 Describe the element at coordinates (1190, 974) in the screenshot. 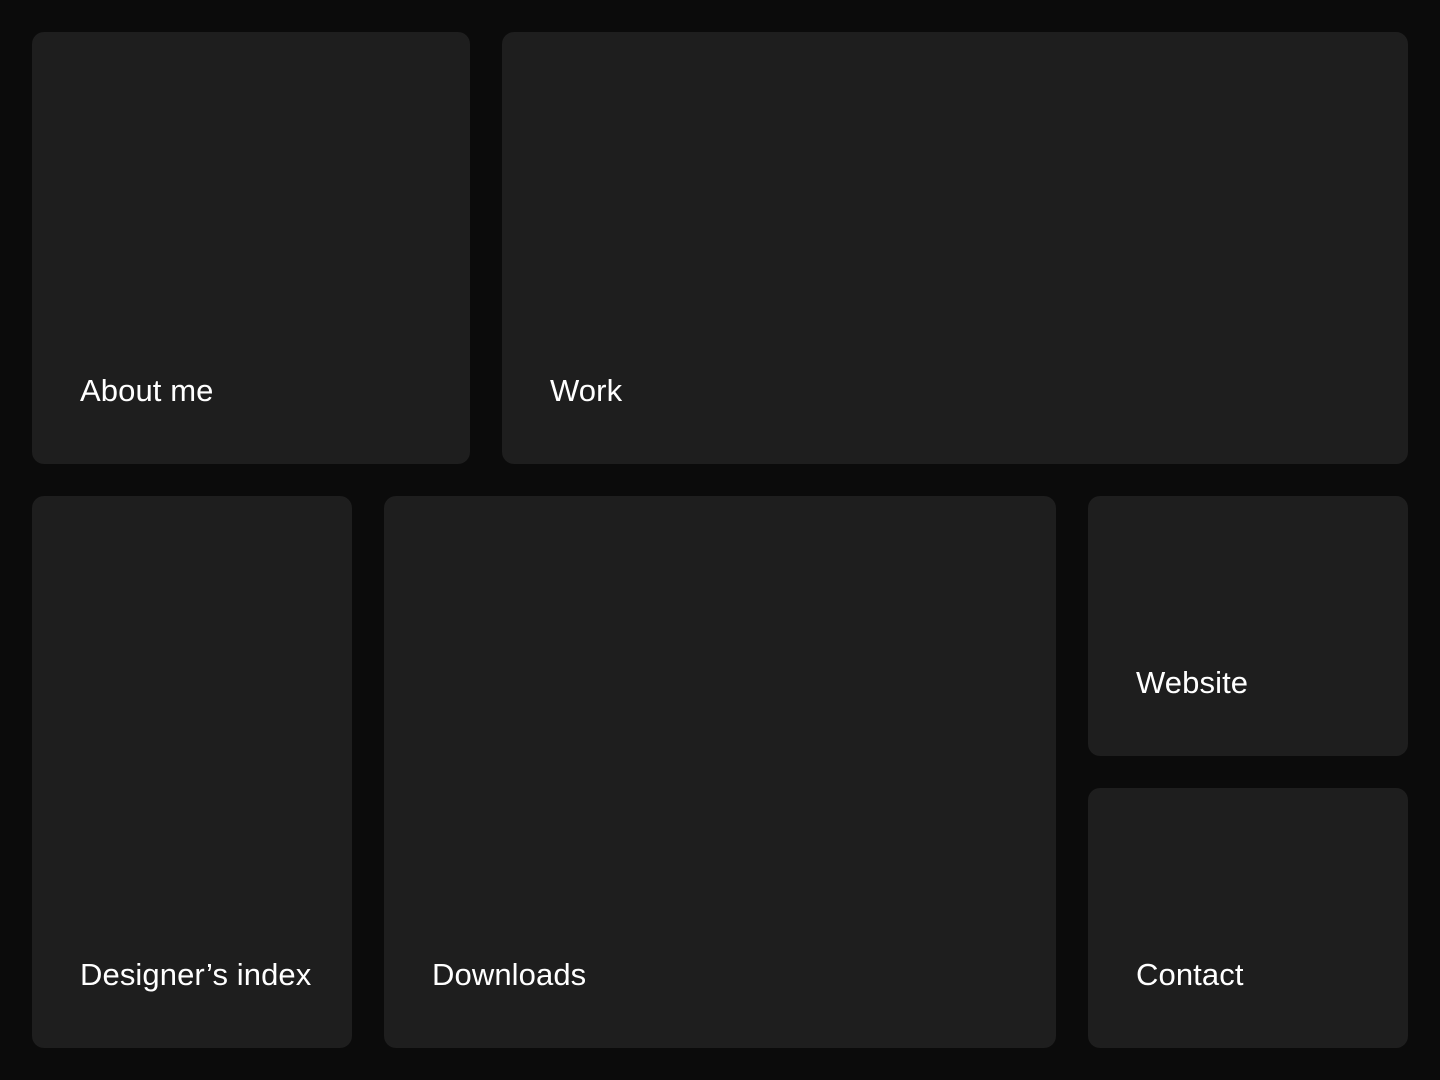

I see `contact-label: Contact` at that location.